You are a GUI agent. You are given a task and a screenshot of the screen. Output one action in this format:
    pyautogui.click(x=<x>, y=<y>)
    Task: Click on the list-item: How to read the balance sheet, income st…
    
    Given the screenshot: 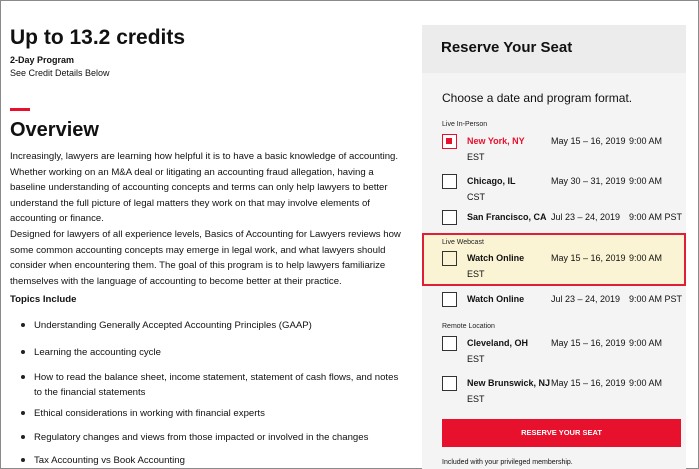 What is the action you would take?
    pyautogui.click(x=207, y=385)
    